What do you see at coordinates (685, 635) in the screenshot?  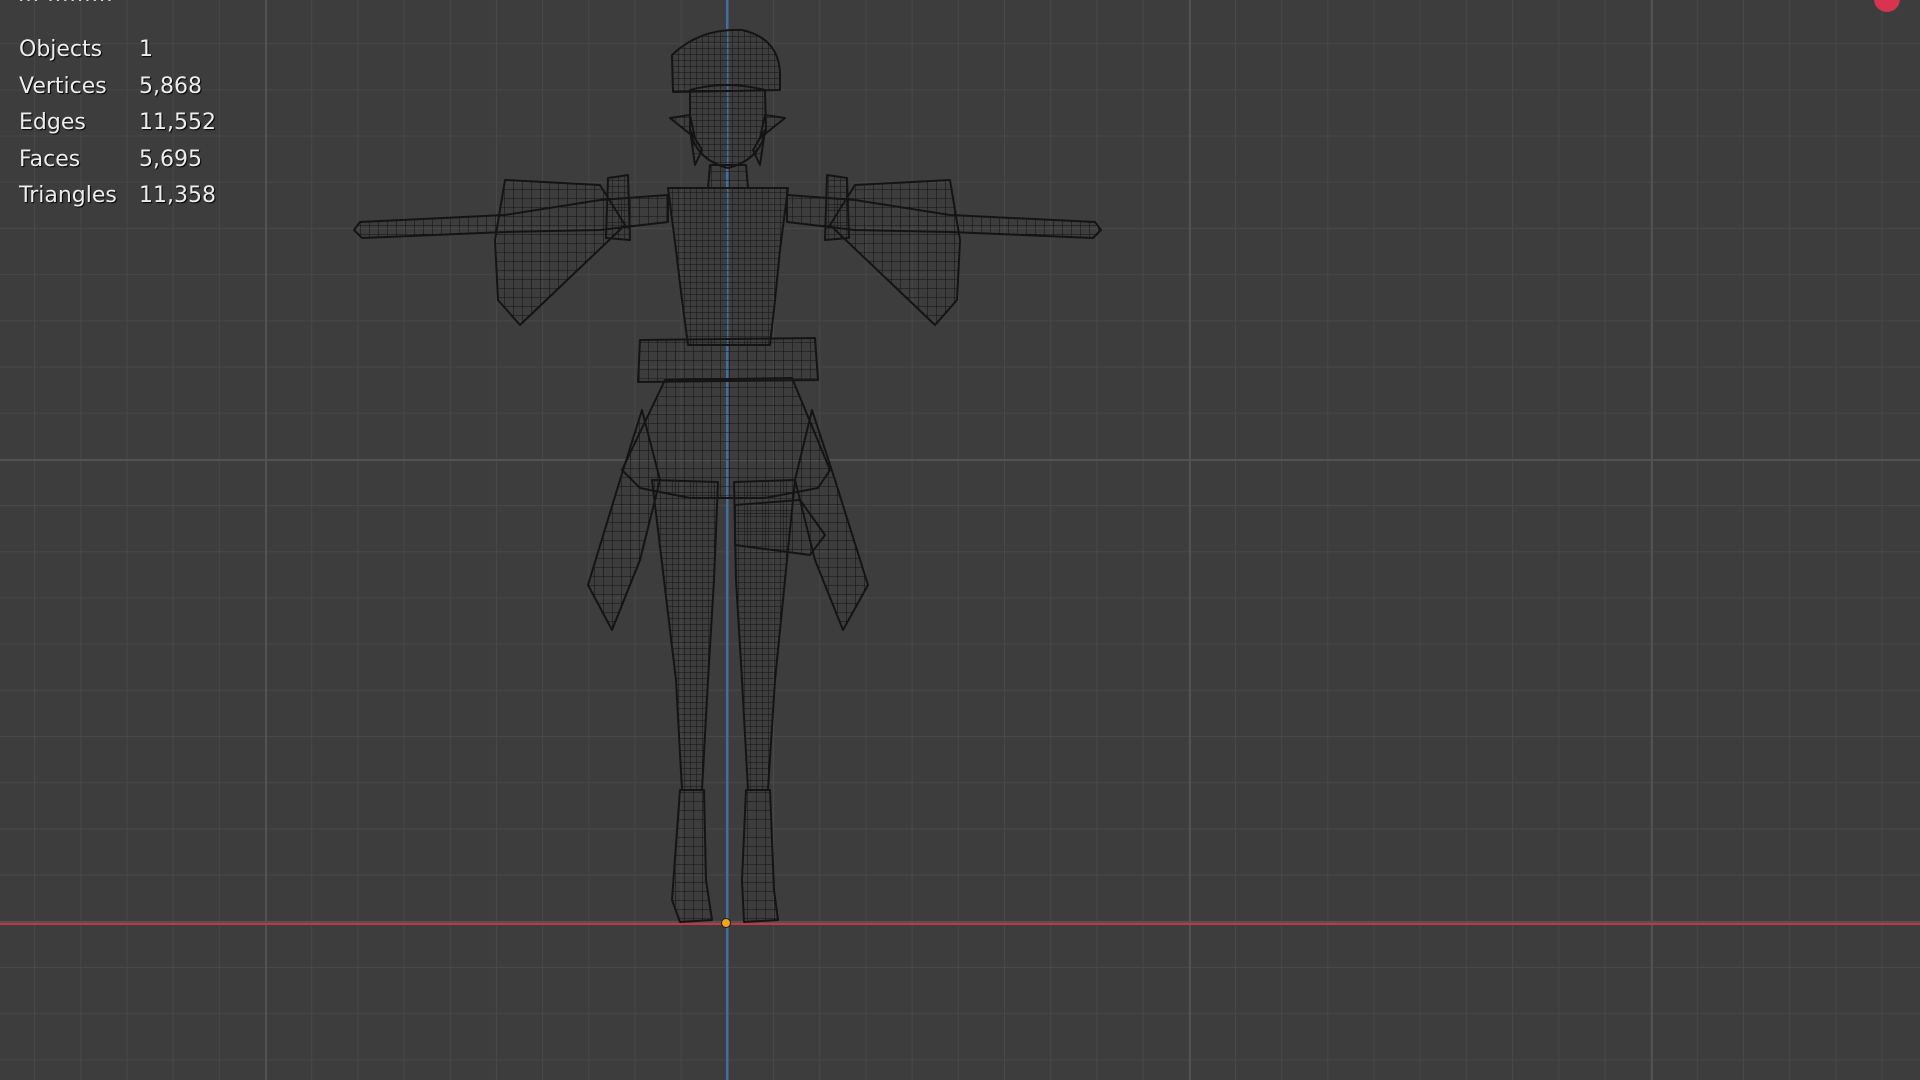 I see `left-leg` at bounding box center [685, 635].